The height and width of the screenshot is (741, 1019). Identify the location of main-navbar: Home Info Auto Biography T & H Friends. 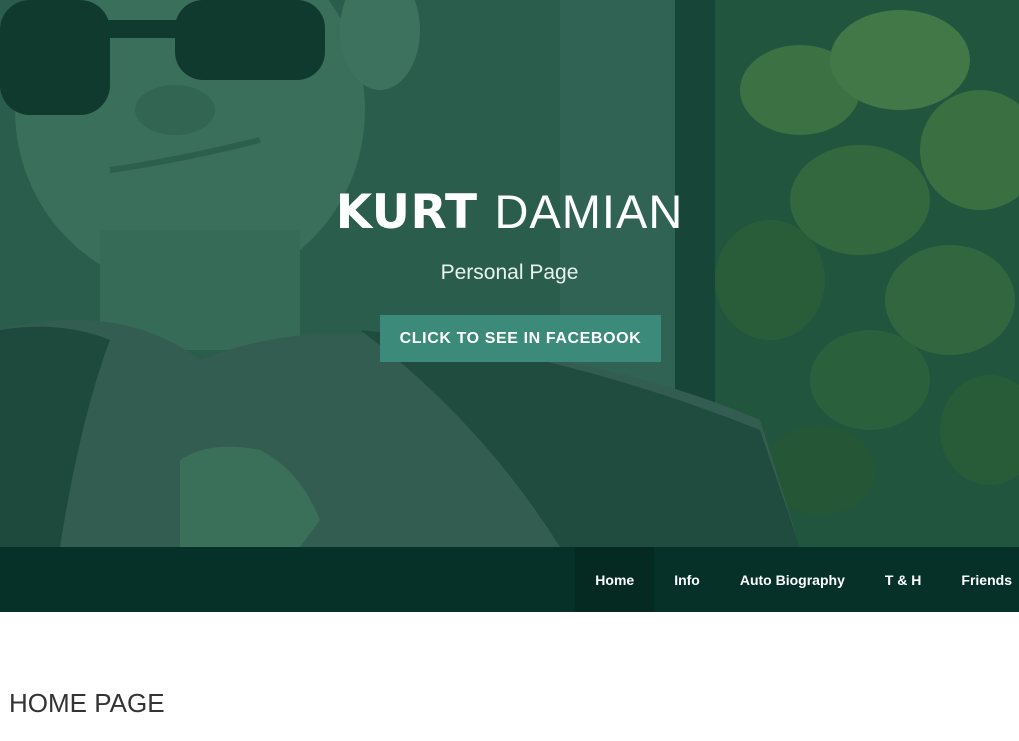
(509, 579).